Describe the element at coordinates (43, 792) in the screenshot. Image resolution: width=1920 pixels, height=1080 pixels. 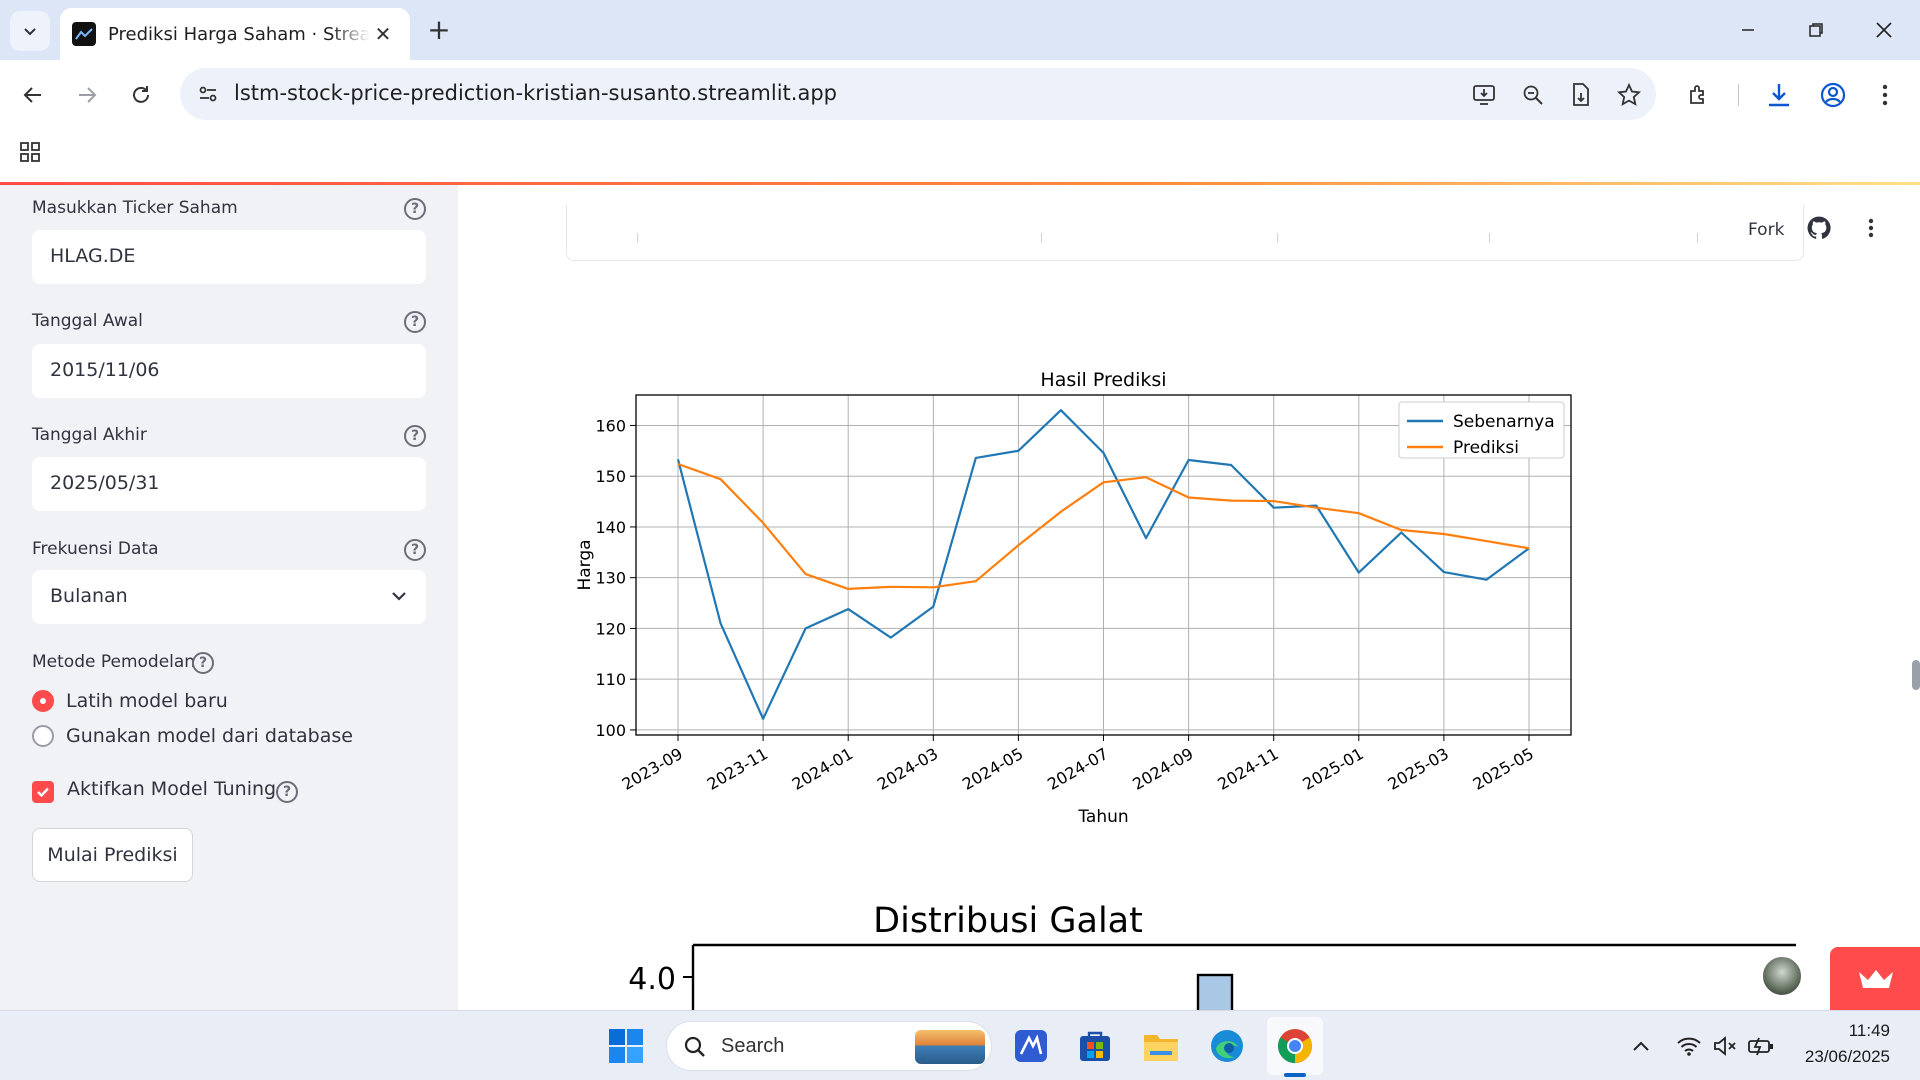
I see `tuning-checkbox` at that location.